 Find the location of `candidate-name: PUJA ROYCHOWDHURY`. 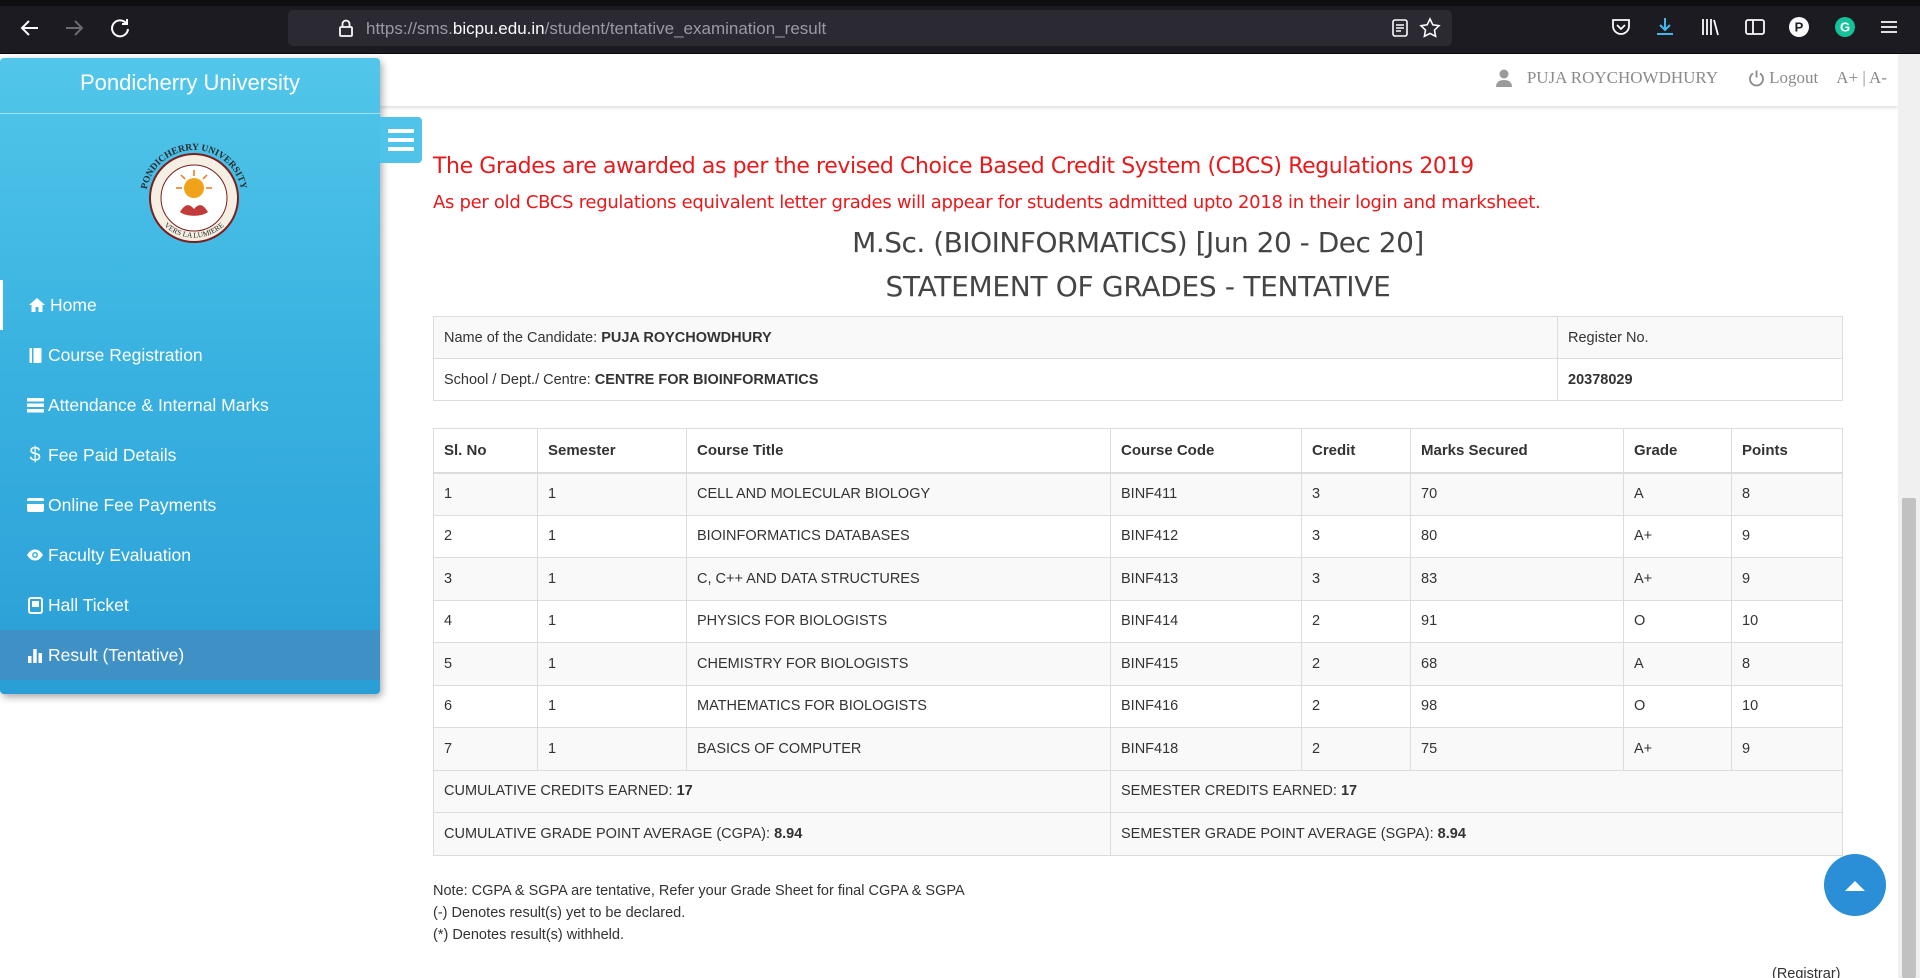

candidate-name: PUJA ROYCHOWDHURY is located at coordinates (686, 337).